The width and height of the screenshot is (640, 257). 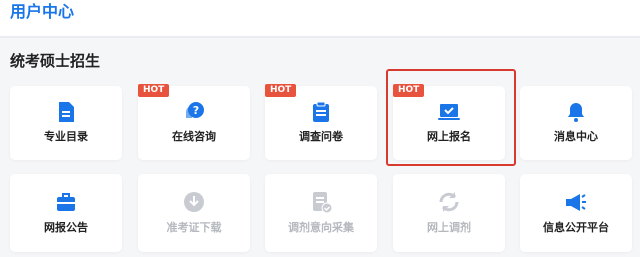 What do you see at coordinates (66, 227) in the screenshot?
I see `tile-label: 网报公告` at bounding box center [66, 227].